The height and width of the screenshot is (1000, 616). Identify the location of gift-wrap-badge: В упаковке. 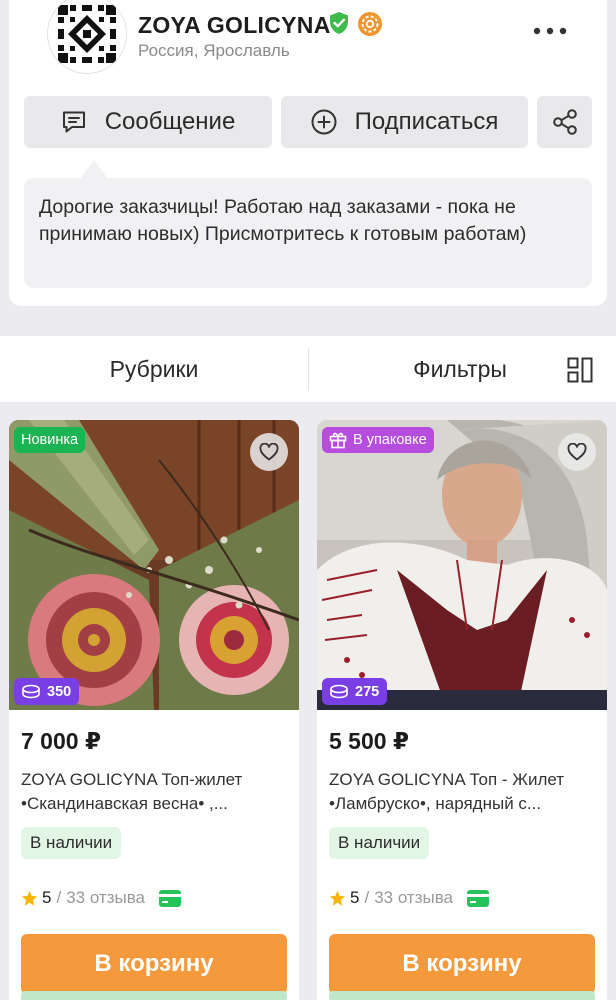
(378, 440).